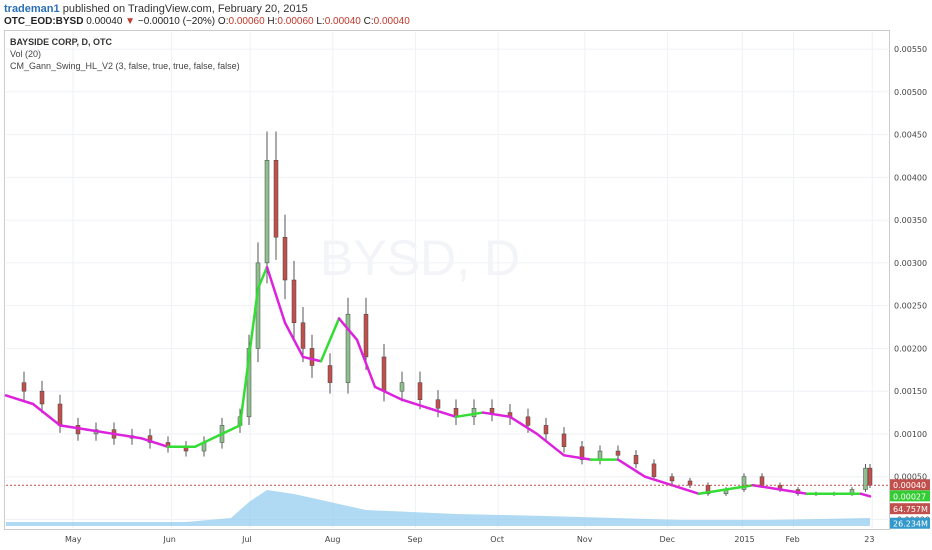 This screenshot has height=550, width=932. Describe the element at coordinates (497, 539) in the screenshot. I see `x-tick-label: Oct` at that location.